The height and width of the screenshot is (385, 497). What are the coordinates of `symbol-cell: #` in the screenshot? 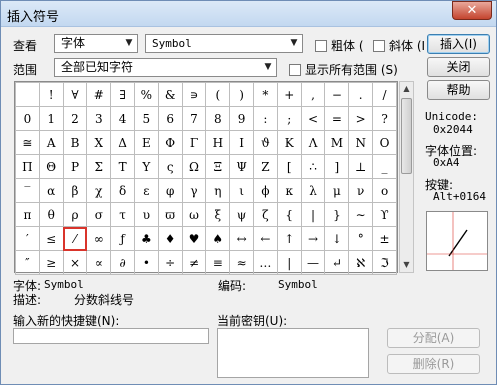 It's located at (99, 94).